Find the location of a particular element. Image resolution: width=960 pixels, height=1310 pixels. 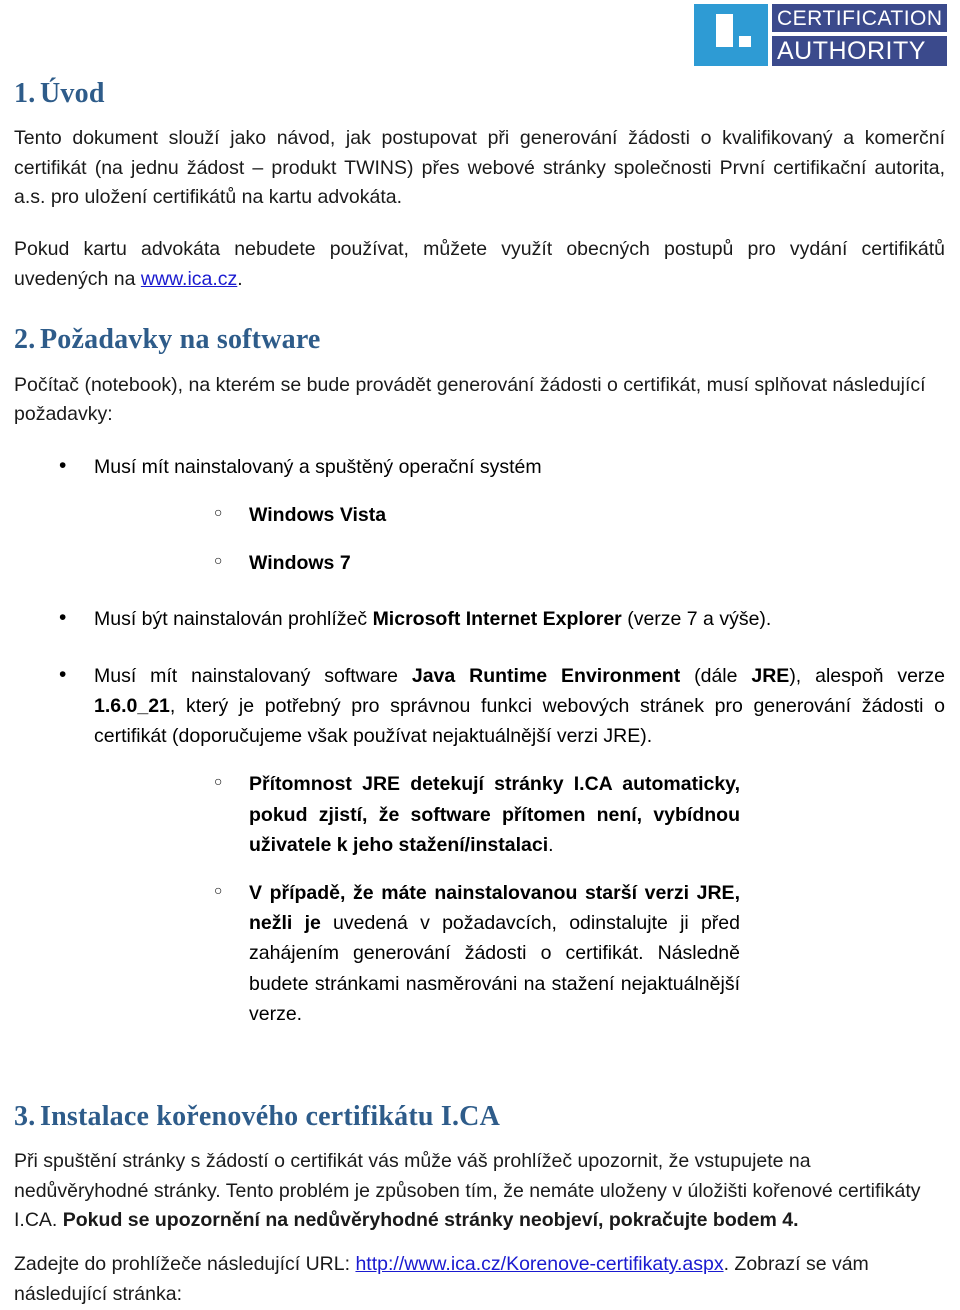

requirement-browser-text-b: (verze 7 a výše). is located at coordinates (696, 619).